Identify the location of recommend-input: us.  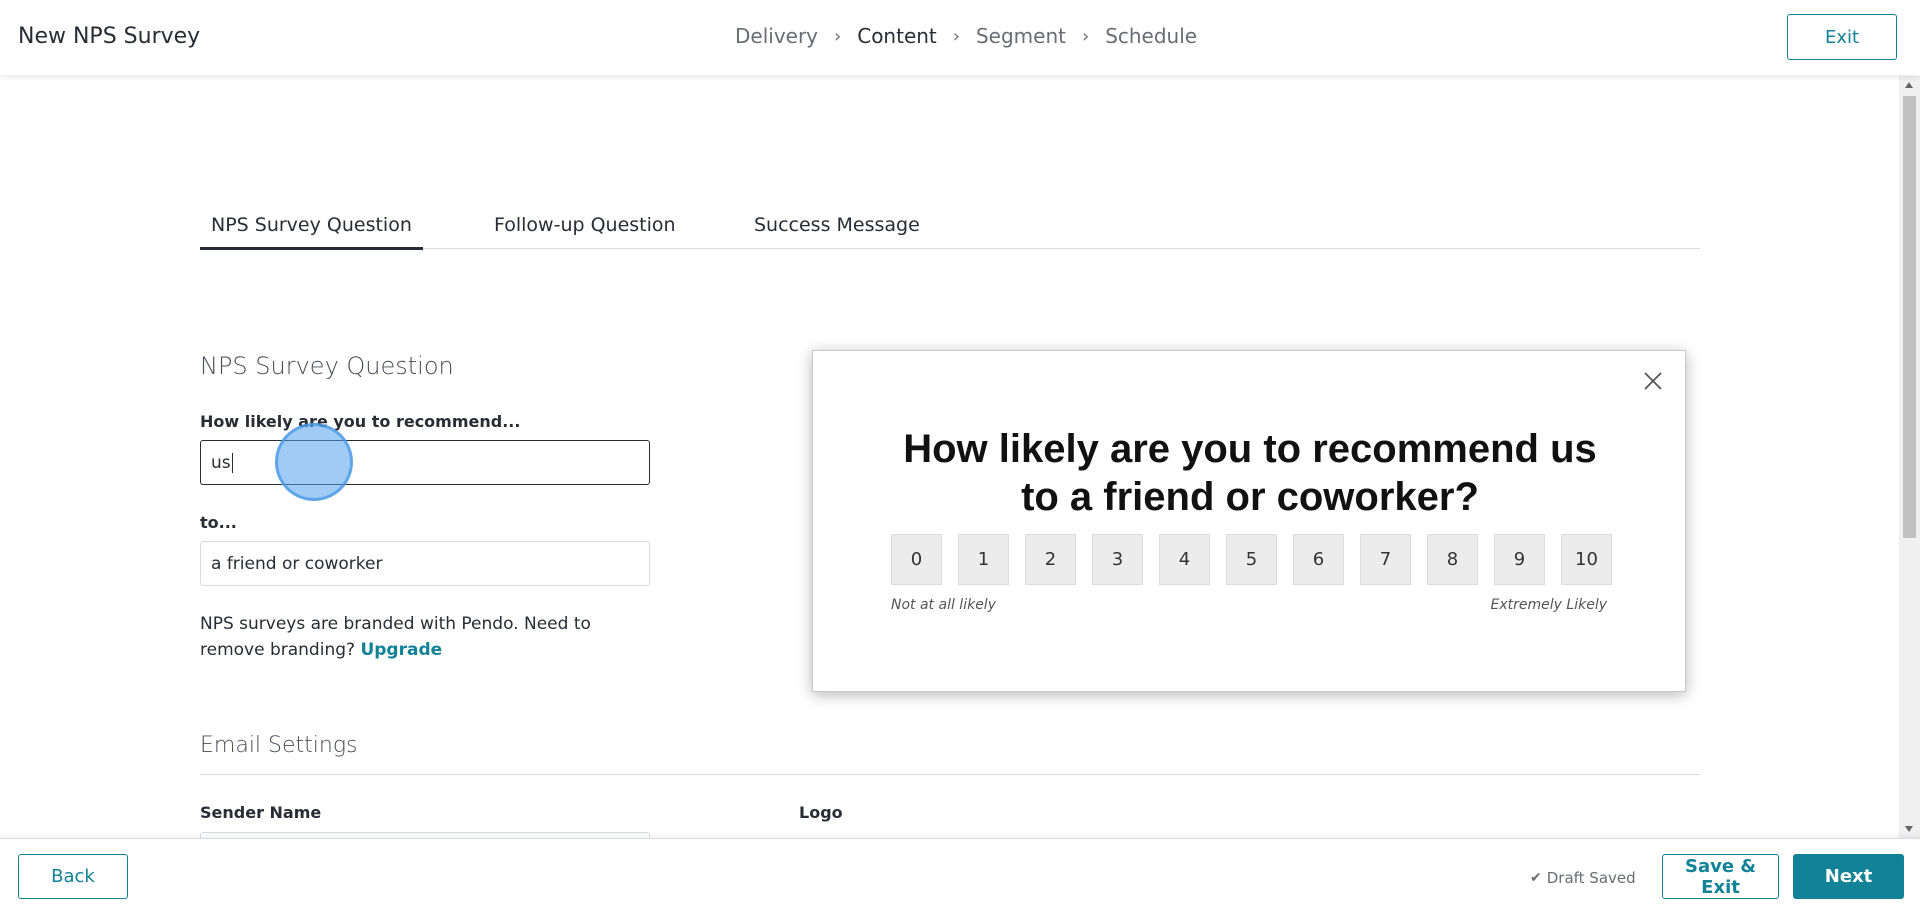
(425, 462).